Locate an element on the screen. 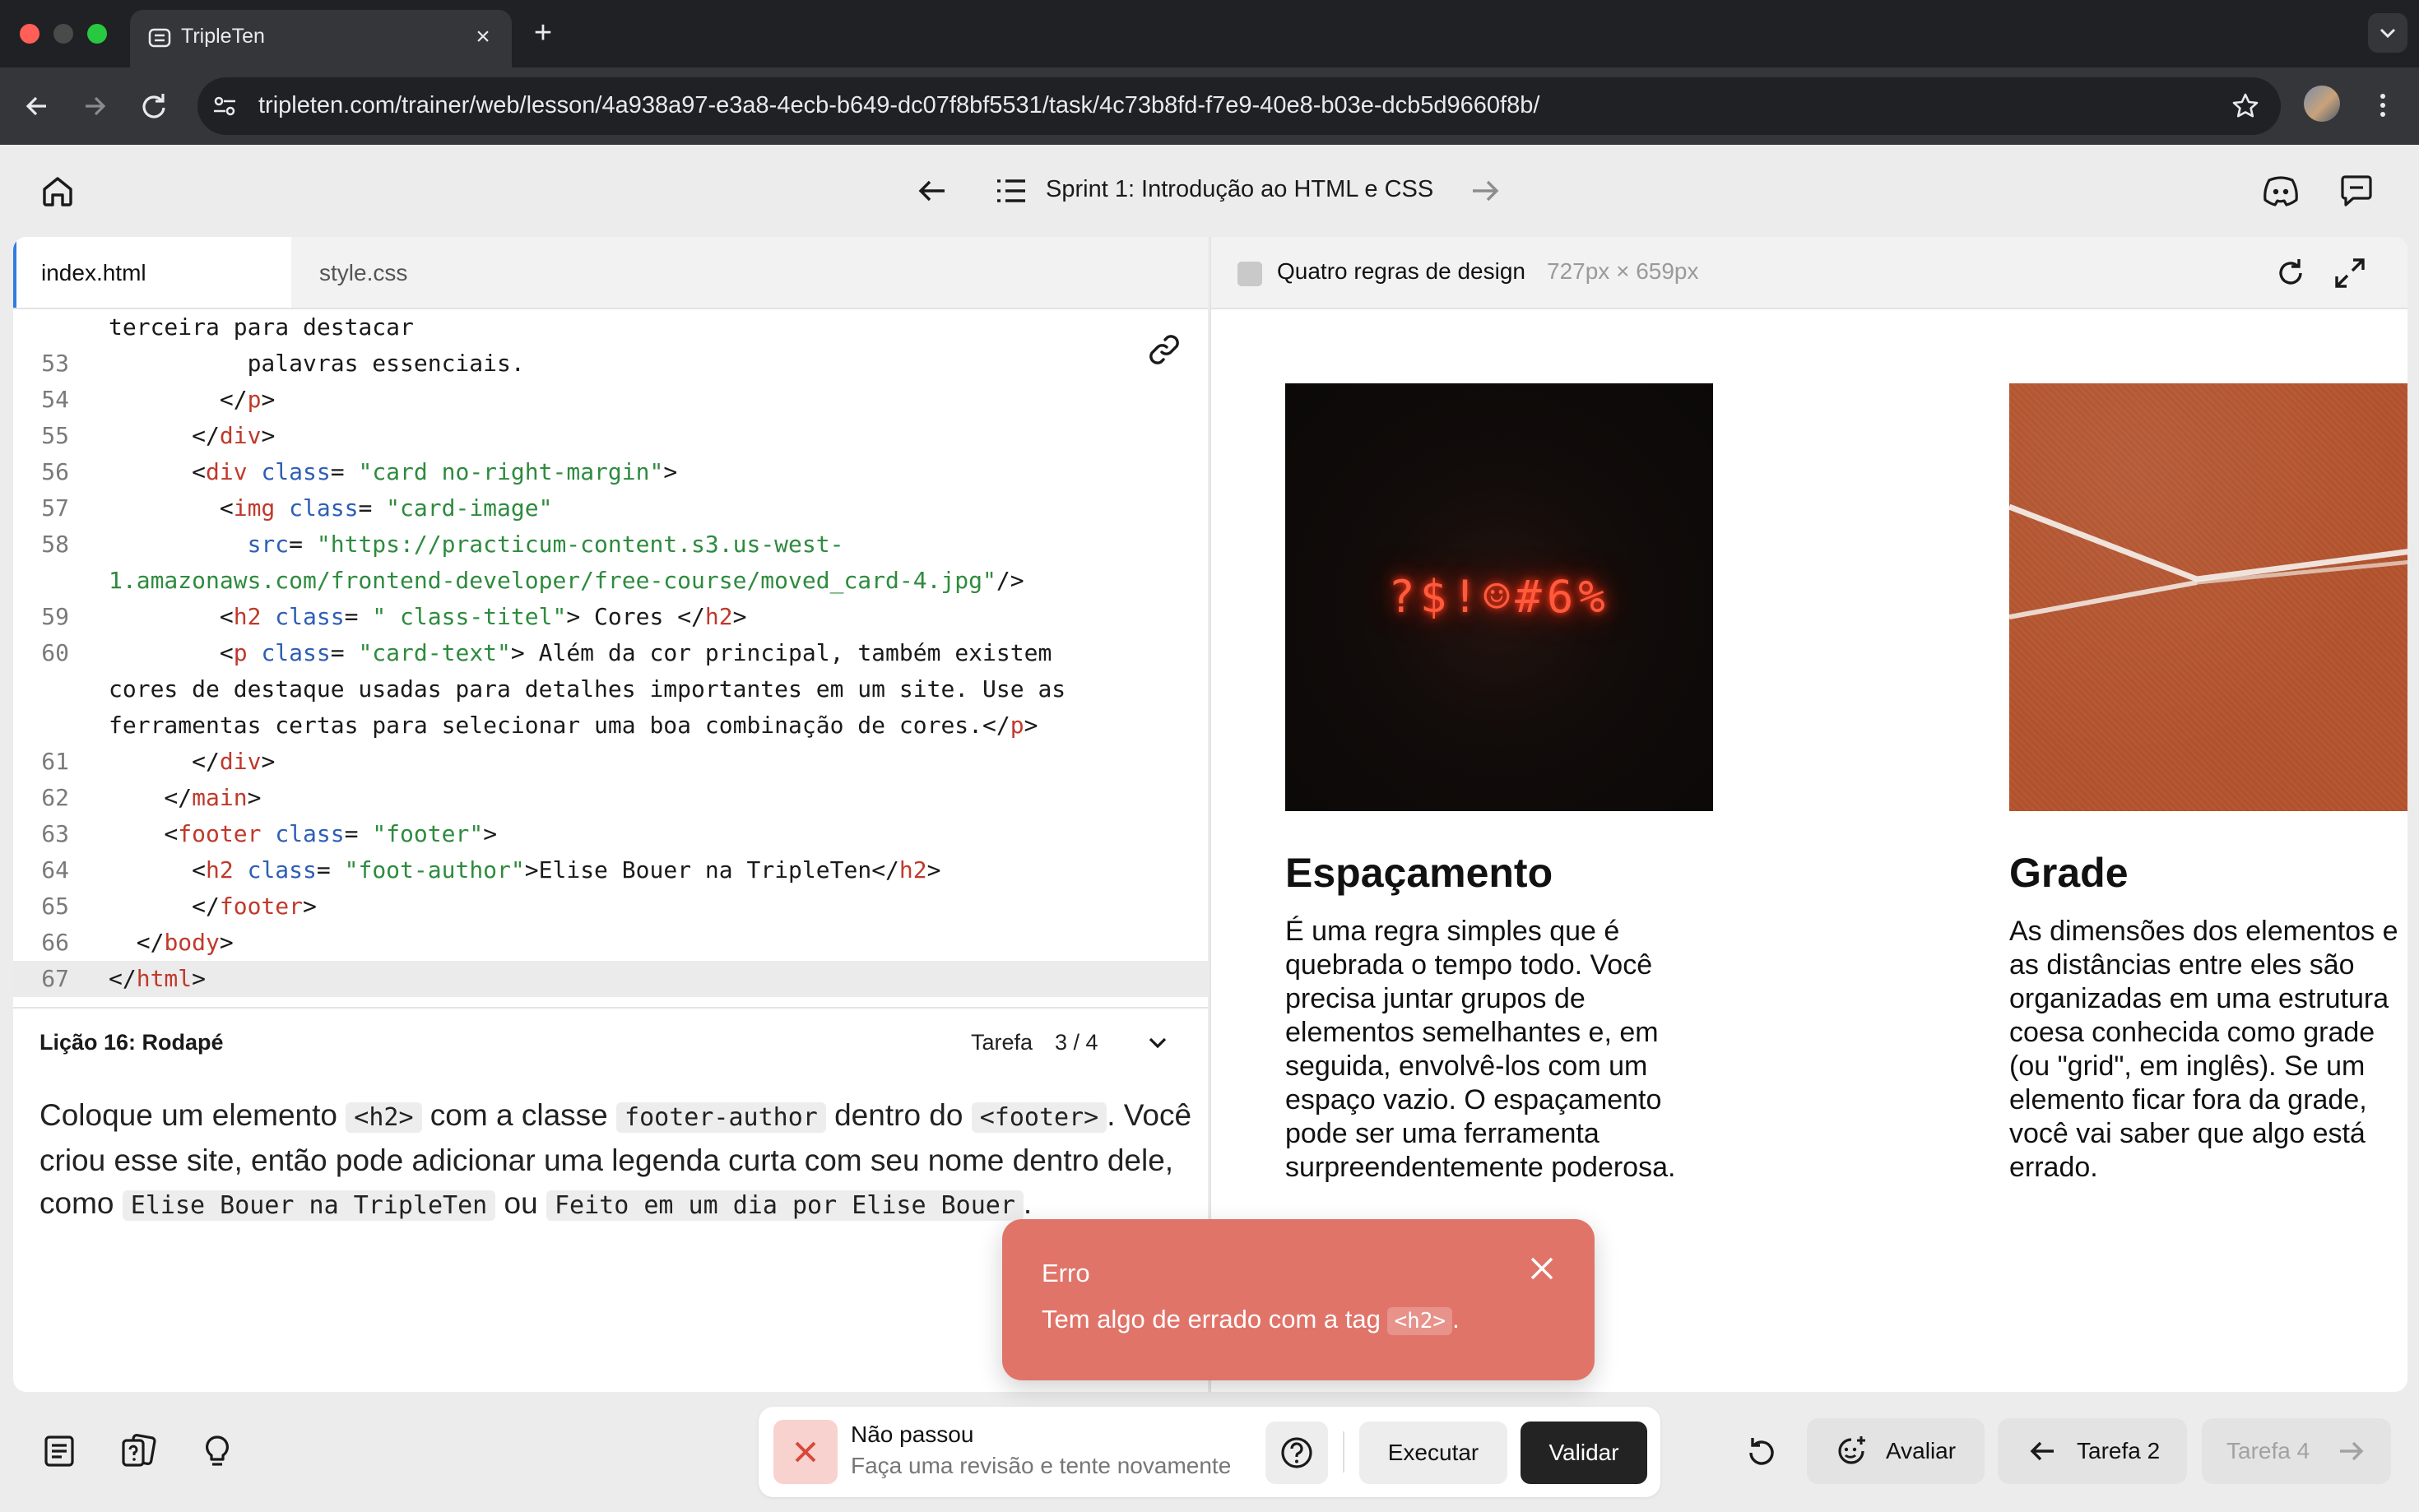 This screenshot has width=2419, height=1512. code-text: </html> is located at coordinates (157, 979).